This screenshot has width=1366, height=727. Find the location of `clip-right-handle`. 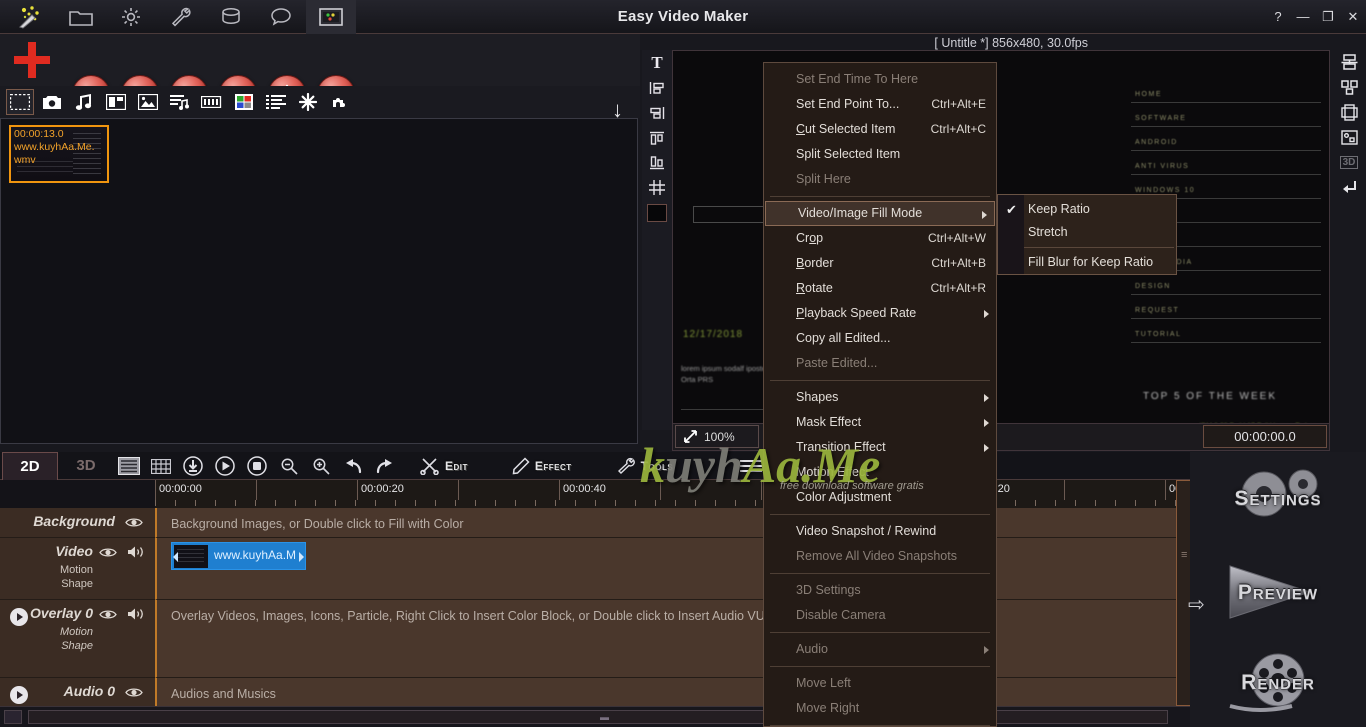

clip-right-handle is located at coordinates (301, 557).